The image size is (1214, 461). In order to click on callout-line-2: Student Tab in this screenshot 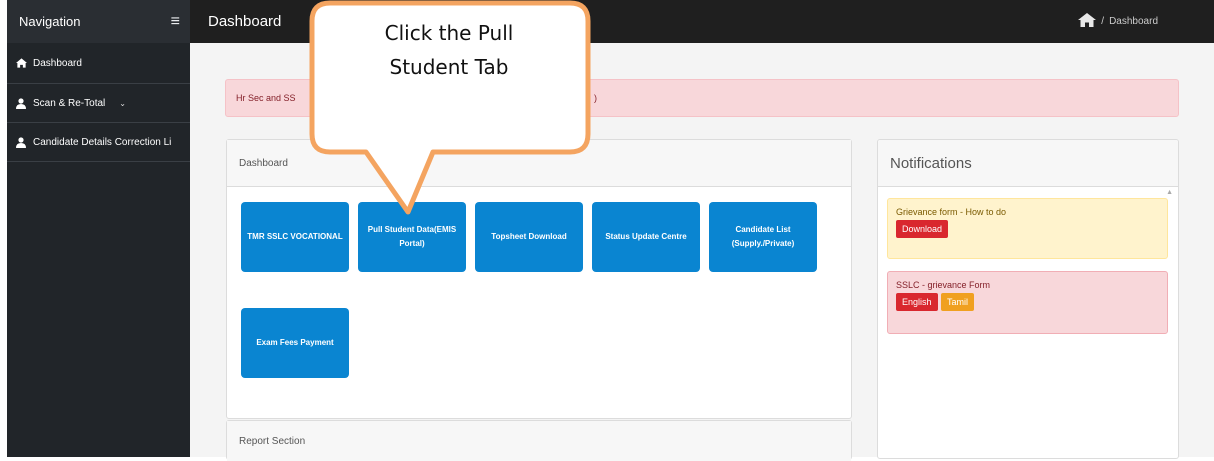, I will do `click(449, 67)`.